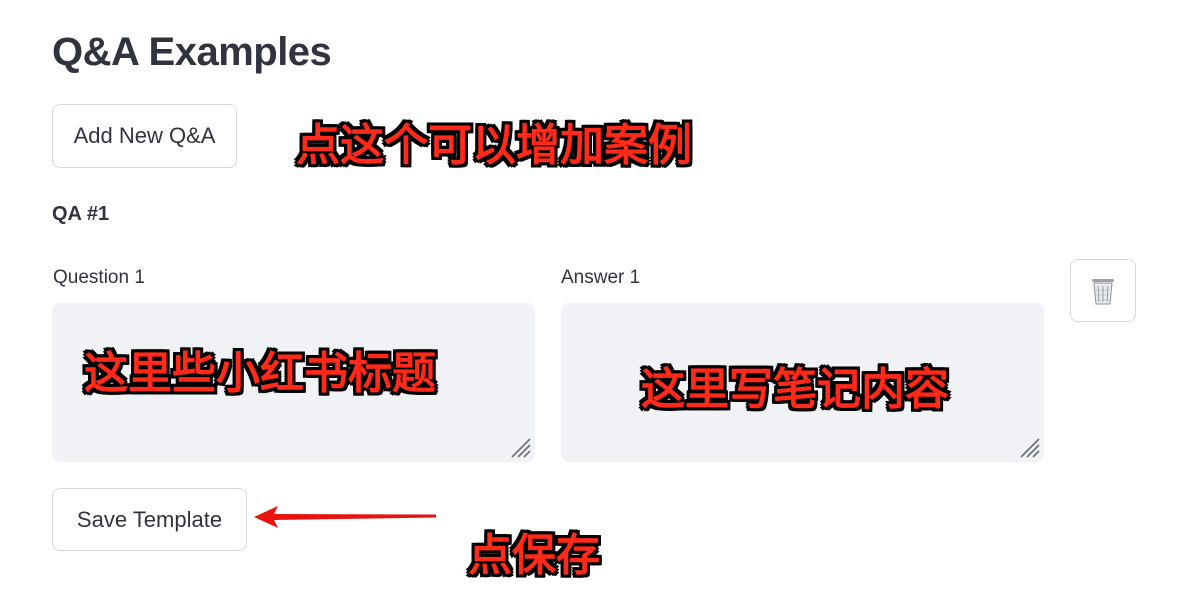  I want to click on trash-icon, so click(1103, 291).